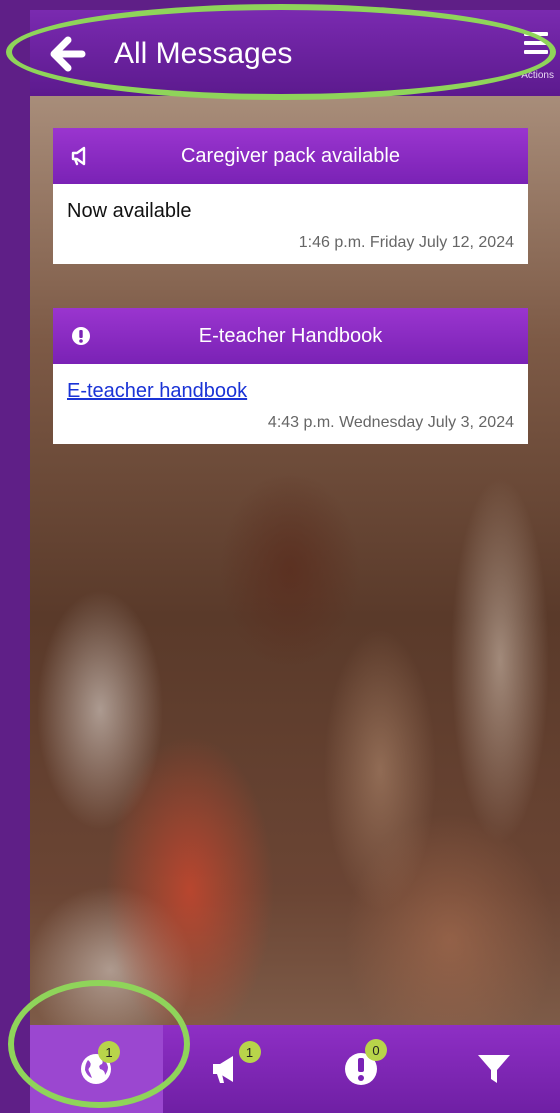  Describe the element at coordinates (81, 336) in the screenshot. I see `exclamation-icon` at that location.